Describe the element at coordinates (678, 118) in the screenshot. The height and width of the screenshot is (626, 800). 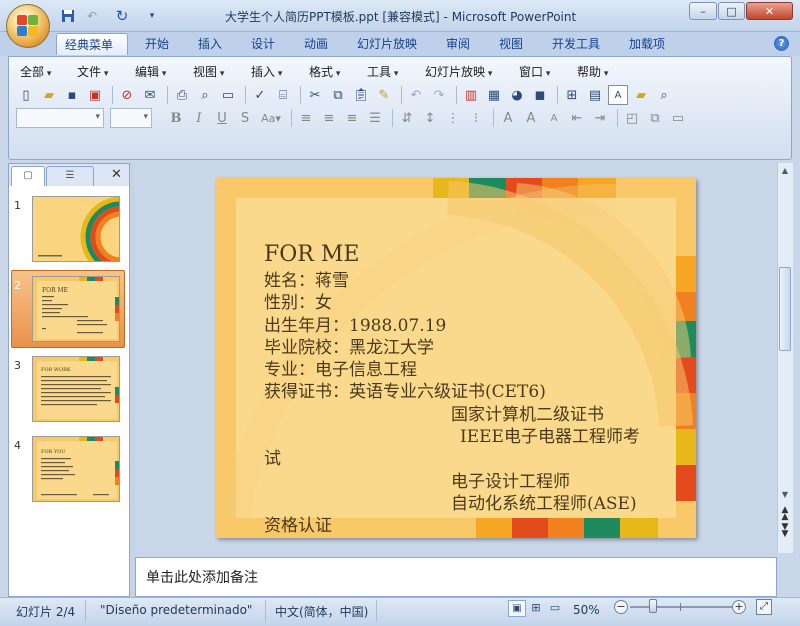
I see `quick-styles-icon: ▭` at that location.